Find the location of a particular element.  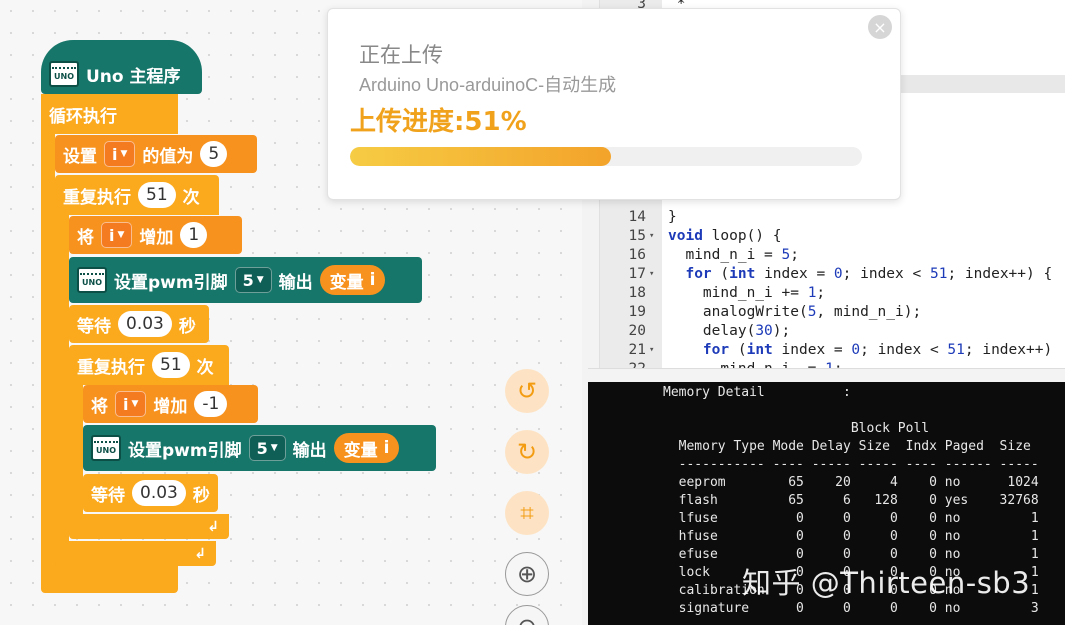

set-label: 设置 is located at coordinates (80, 156).